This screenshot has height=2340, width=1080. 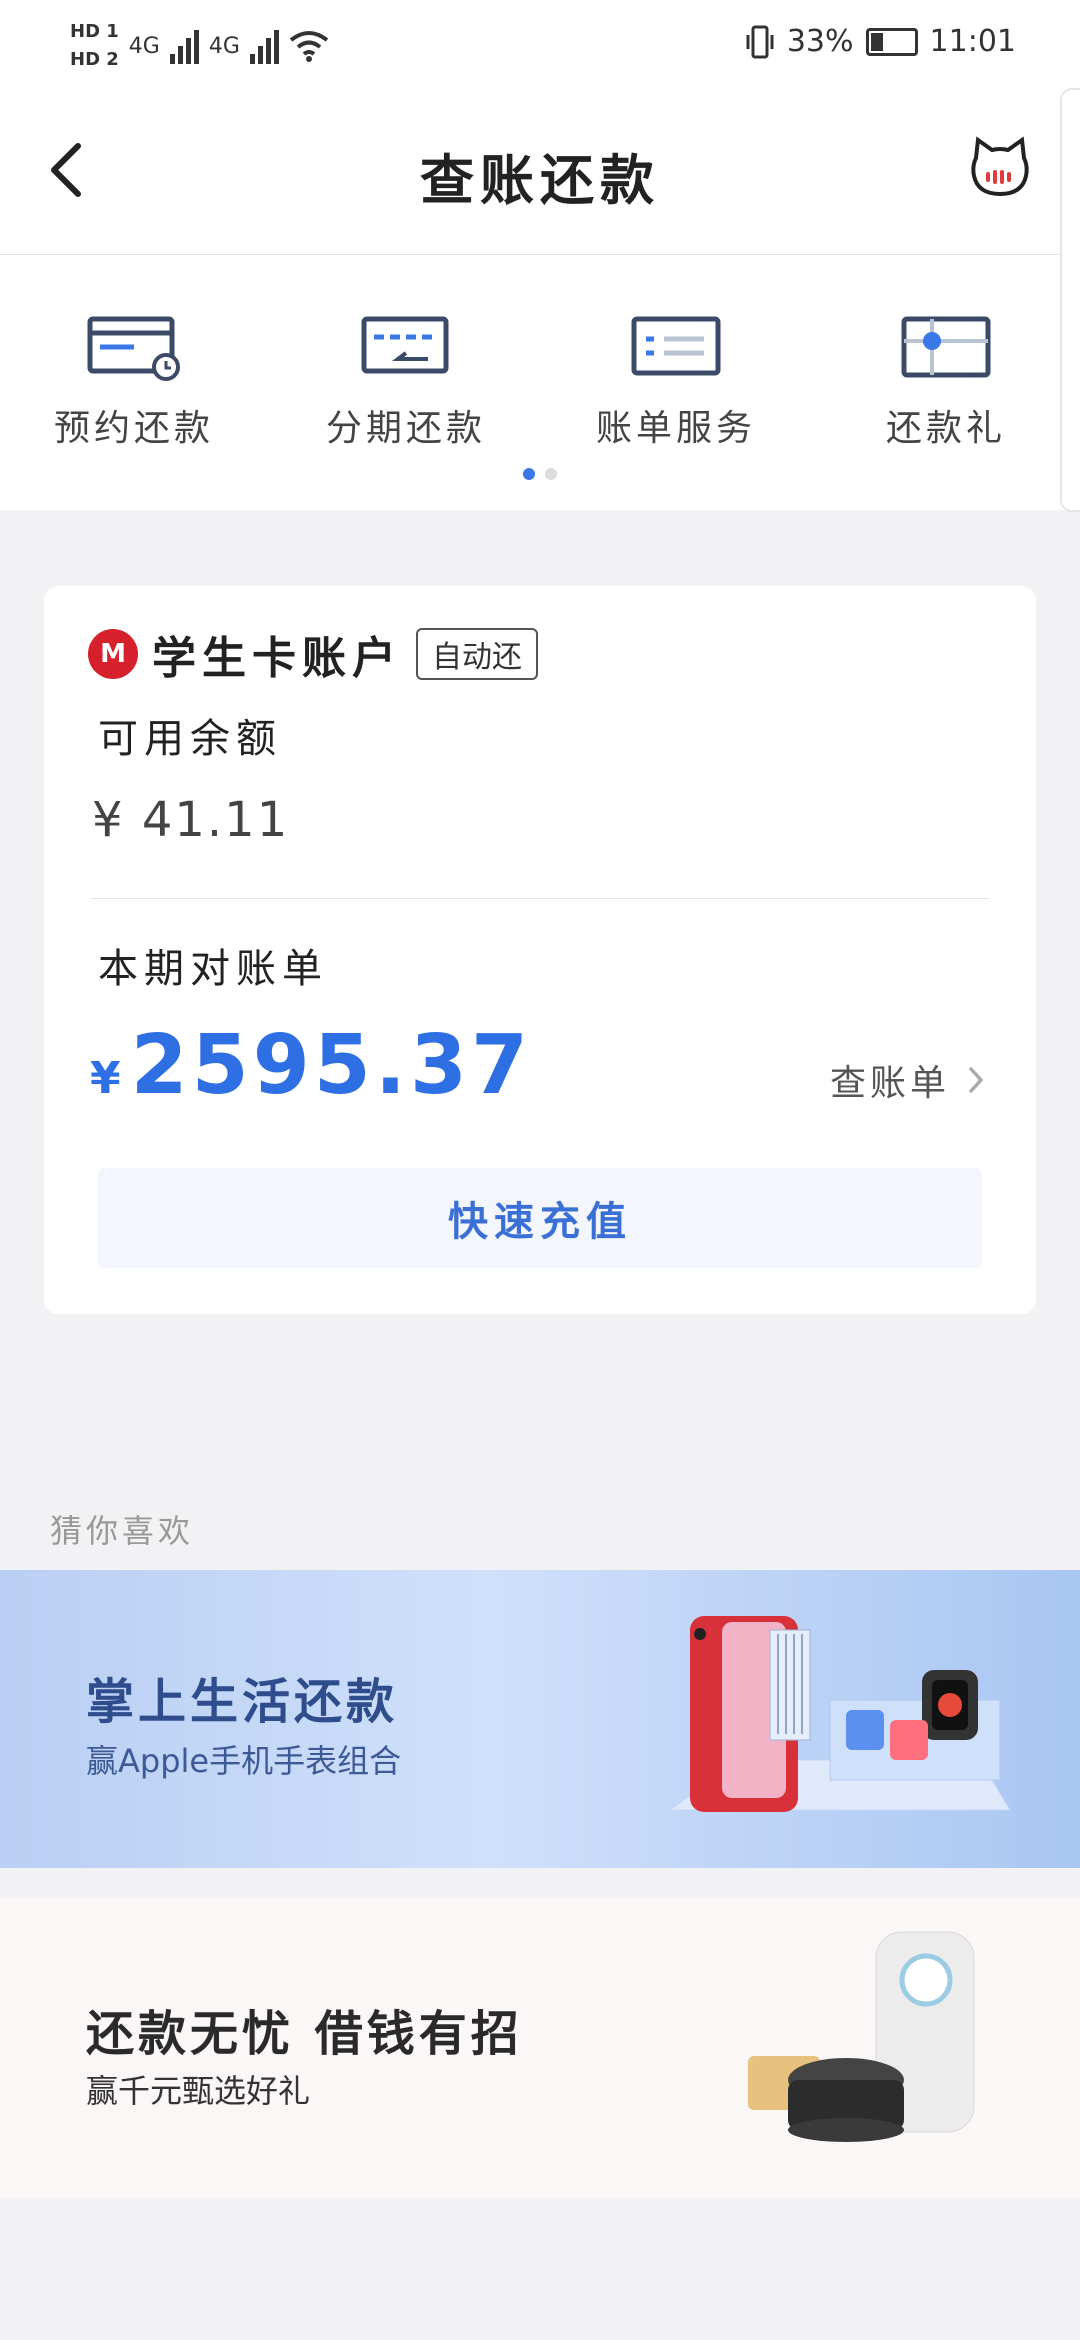 What do you see at coordinates (540, 1719) in the screenshot?
I see `promo-banner-apple: 掌上生活还款 赢Apple手机手表组合` at bounding box center [540, 1719].